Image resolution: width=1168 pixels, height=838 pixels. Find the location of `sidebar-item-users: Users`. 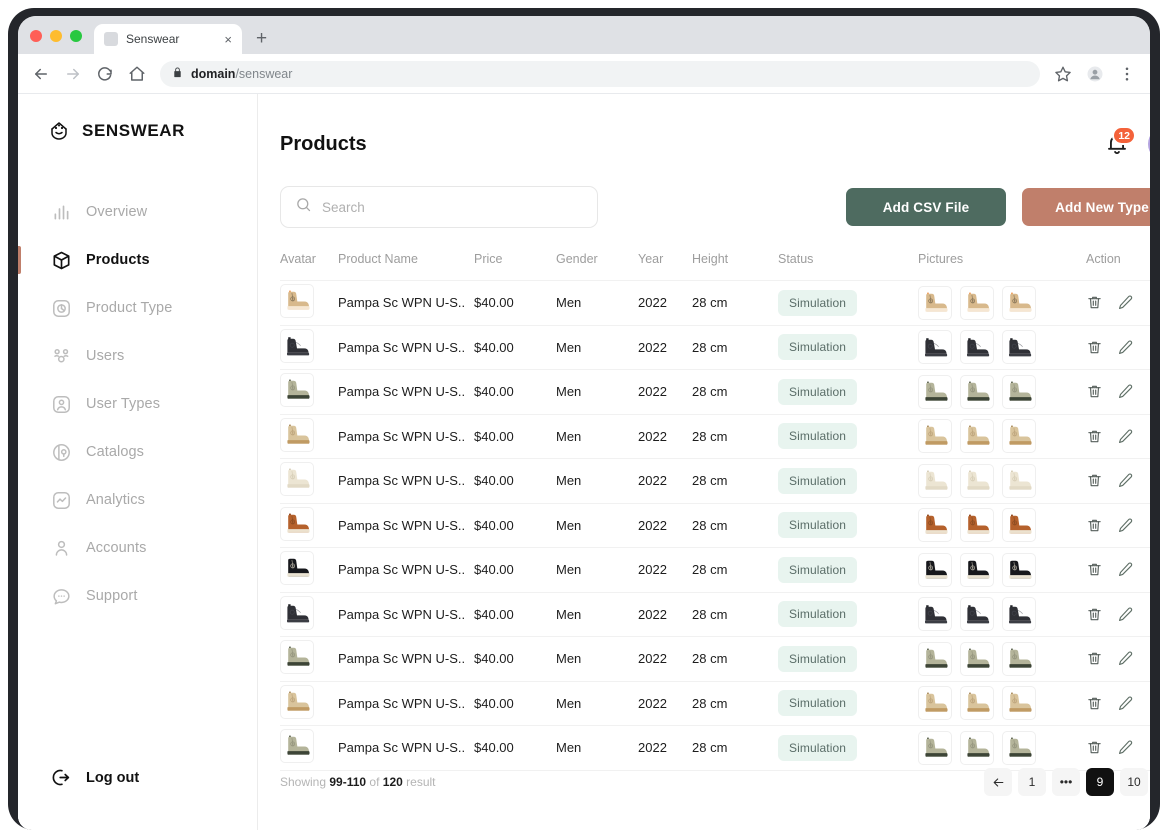

sidebar-item-users: Users is located at coordinates (137, 356).